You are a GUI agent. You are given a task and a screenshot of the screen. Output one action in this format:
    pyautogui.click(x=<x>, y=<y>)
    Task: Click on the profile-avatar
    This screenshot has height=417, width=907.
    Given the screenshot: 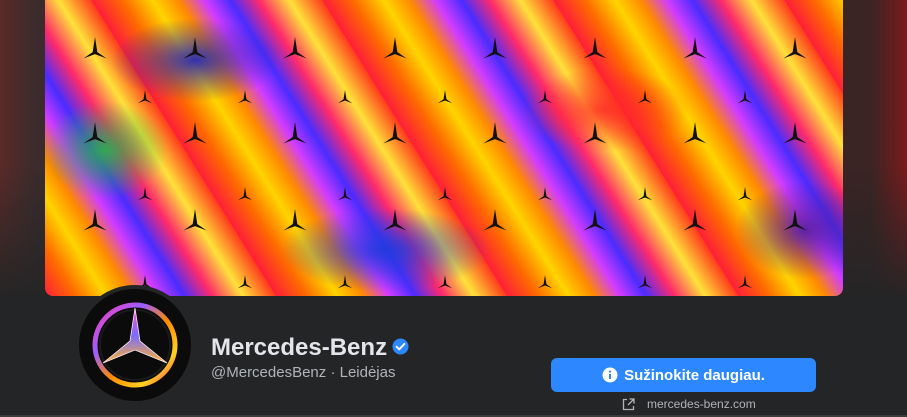 What is the action you would take?
    pyautogui.click(x=135, y=345)
    